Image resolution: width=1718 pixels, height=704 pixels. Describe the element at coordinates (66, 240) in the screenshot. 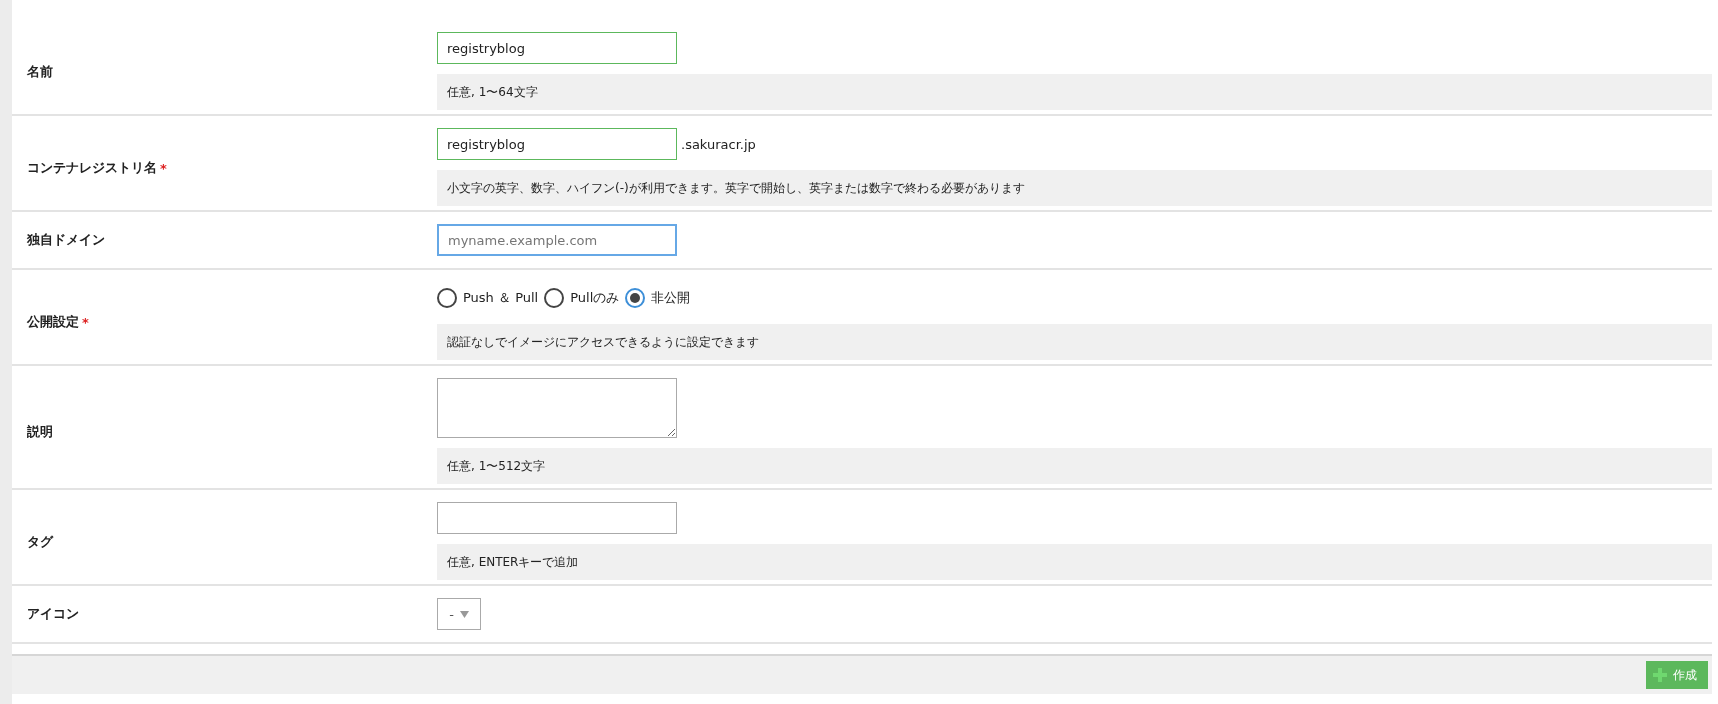

I see `field-label: 独自ドメイン` at that location.